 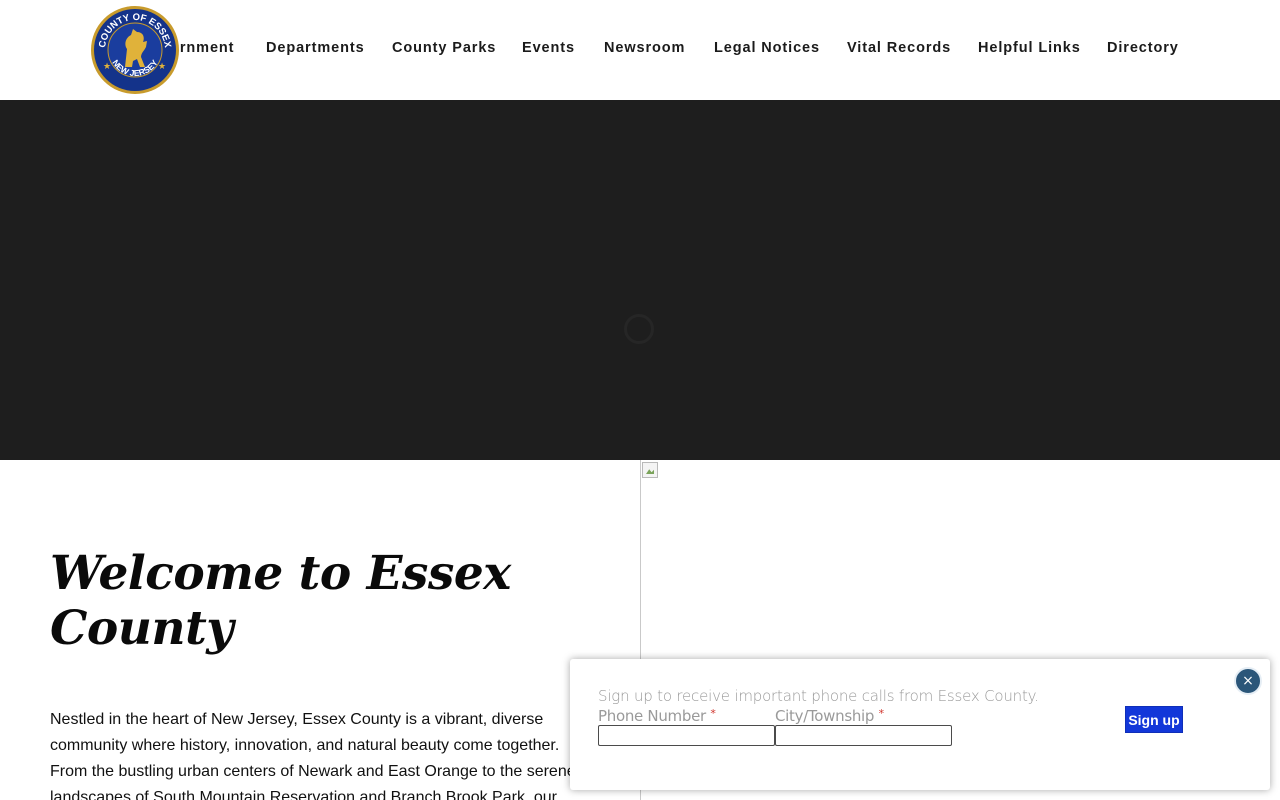 I want to click on city-township-label-text: City/Township, so click(x=825, y=716).